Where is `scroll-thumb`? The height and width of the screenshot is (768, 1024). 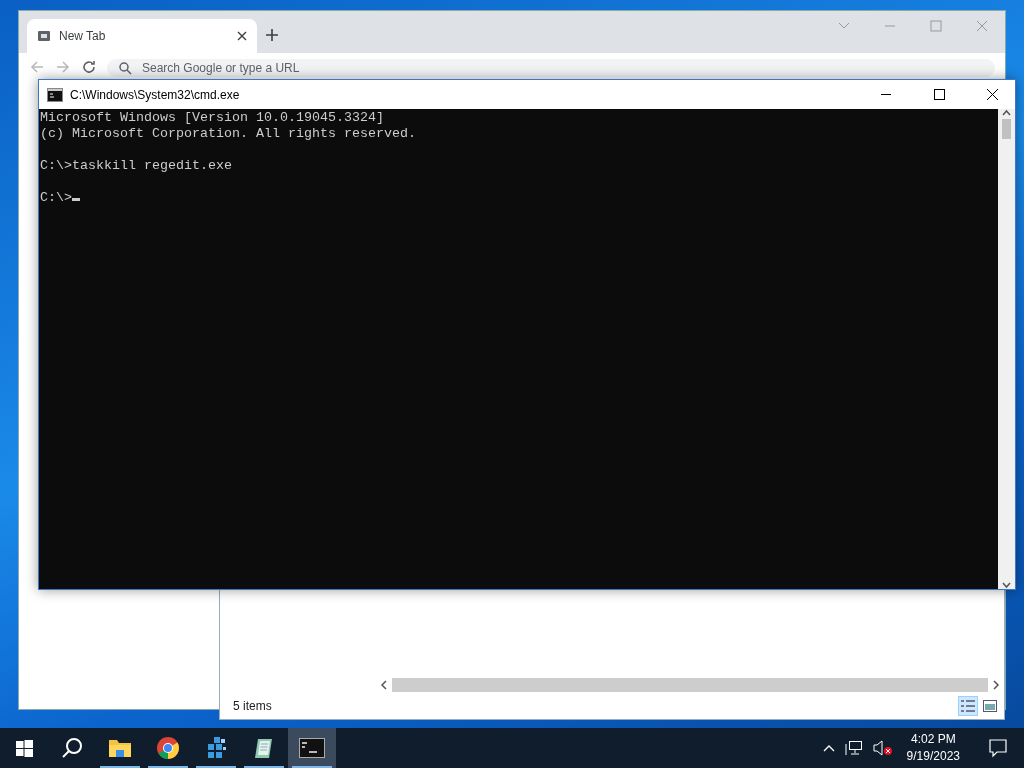
scroll-thumb is located at coordinates (1006, 129).